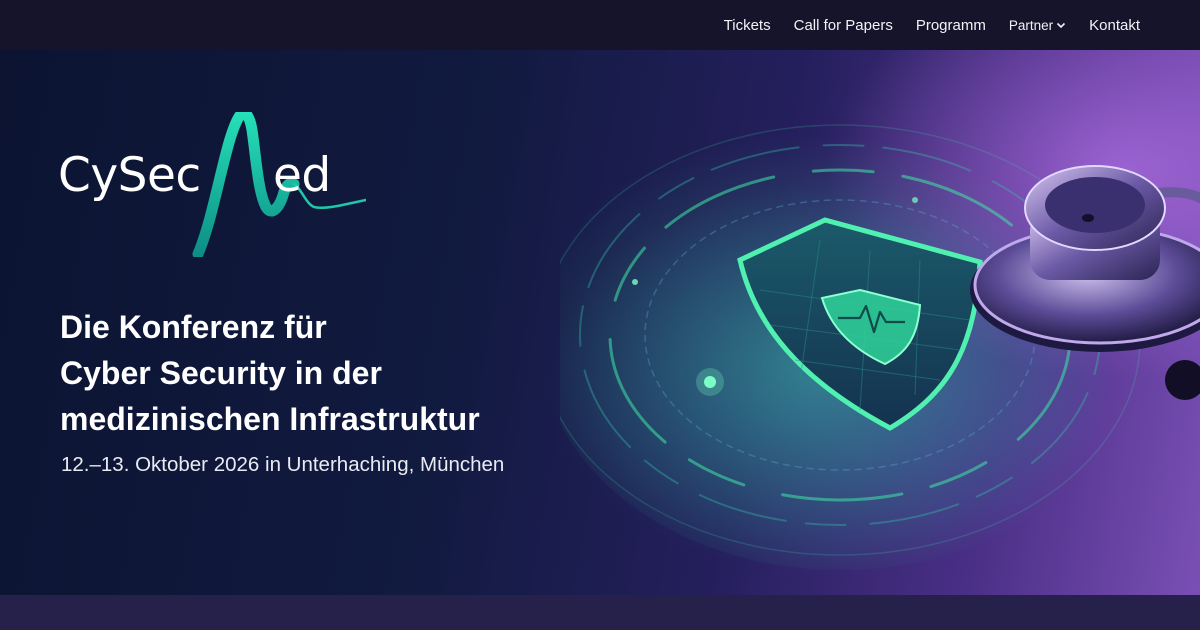  I want to click on nav-call-for-papers: Call for Papers, so click(843, 25).